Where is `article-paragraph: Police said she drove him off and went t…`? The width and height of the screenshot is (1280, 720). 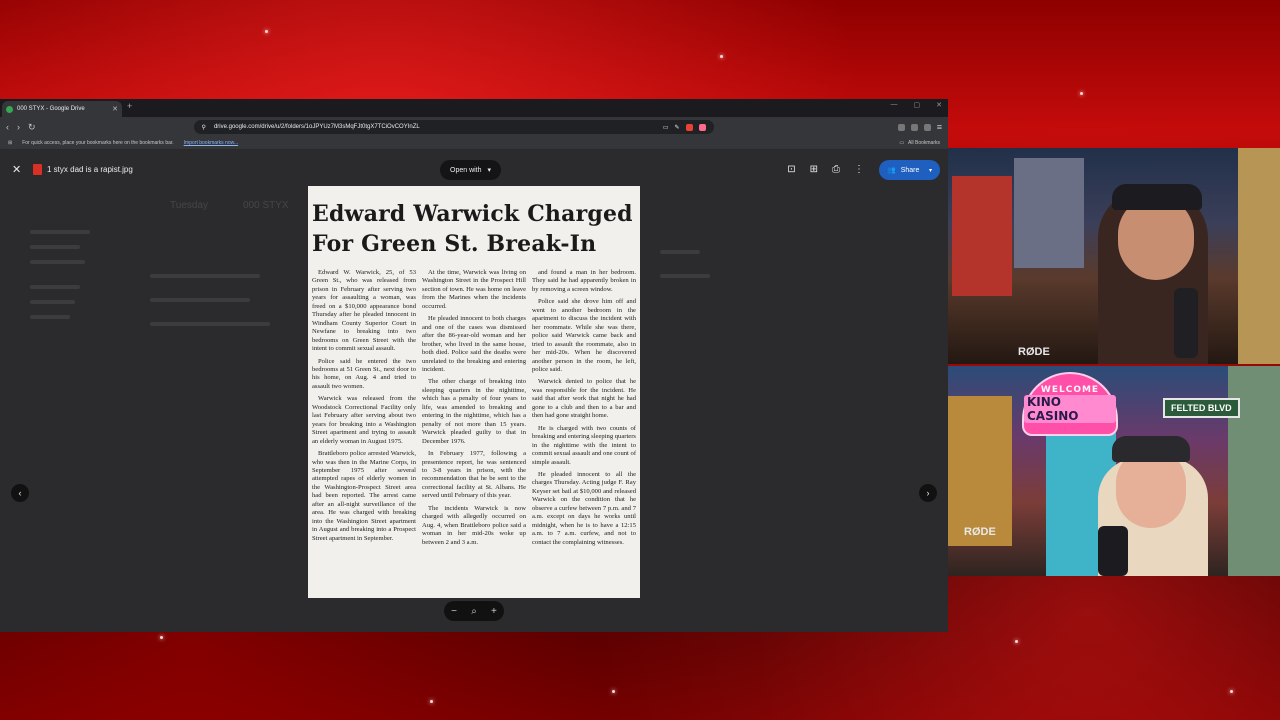 article-paragraph: Police said she drove him off and went t… is located at coordinates (584, 335).